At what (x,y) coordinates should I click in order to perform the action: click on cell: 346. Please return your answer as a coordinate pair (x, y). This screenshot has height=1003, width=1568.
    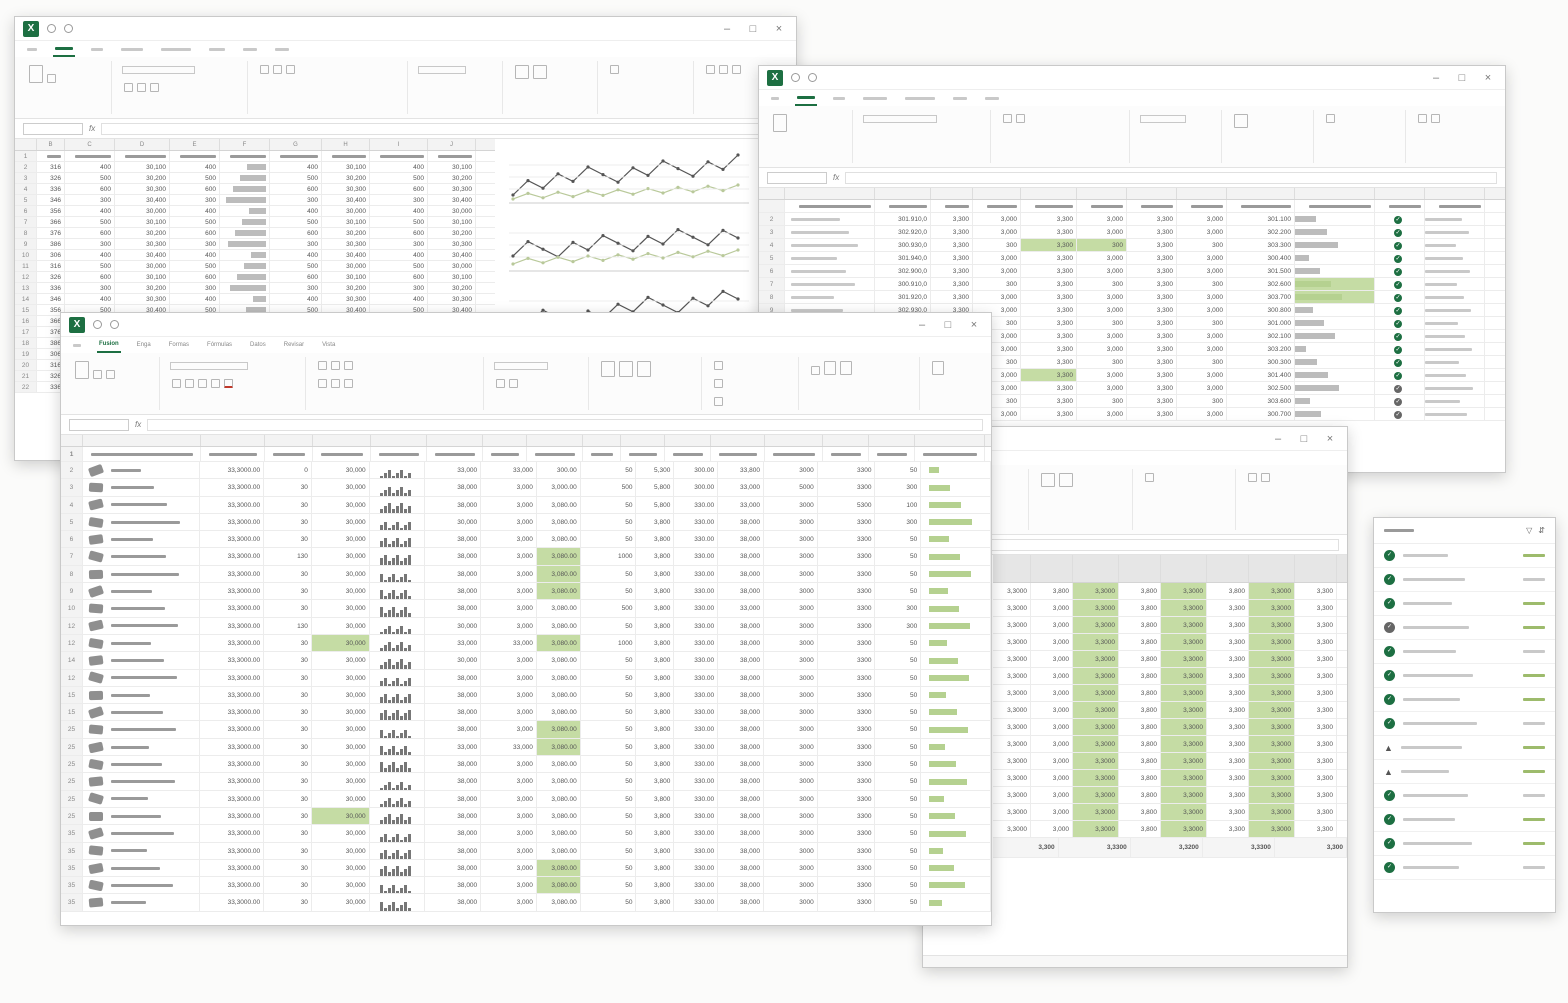
    Looking at the image, I should click on (51, 299).